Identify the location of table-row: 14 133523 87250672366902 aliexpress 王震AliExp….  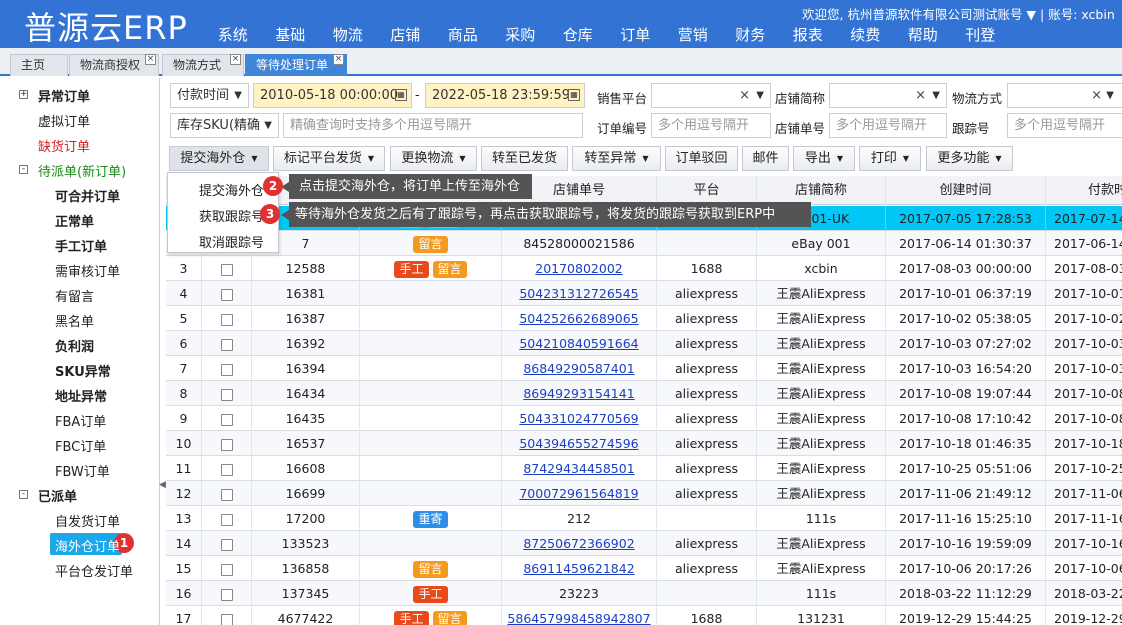
(644, 543).